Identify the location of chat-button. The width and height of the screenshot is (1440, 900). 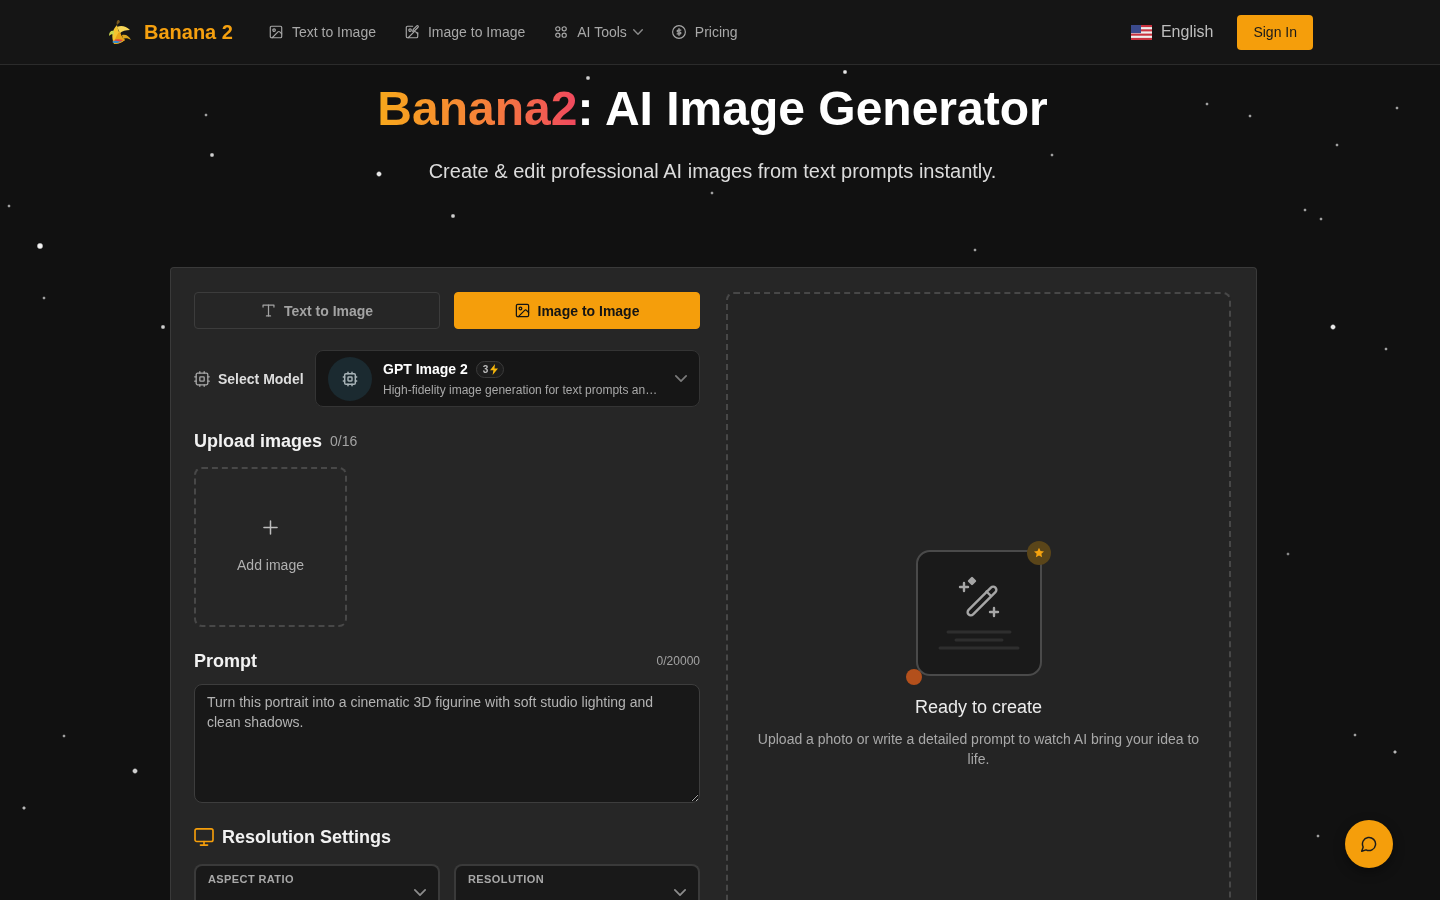
(1369, 844).